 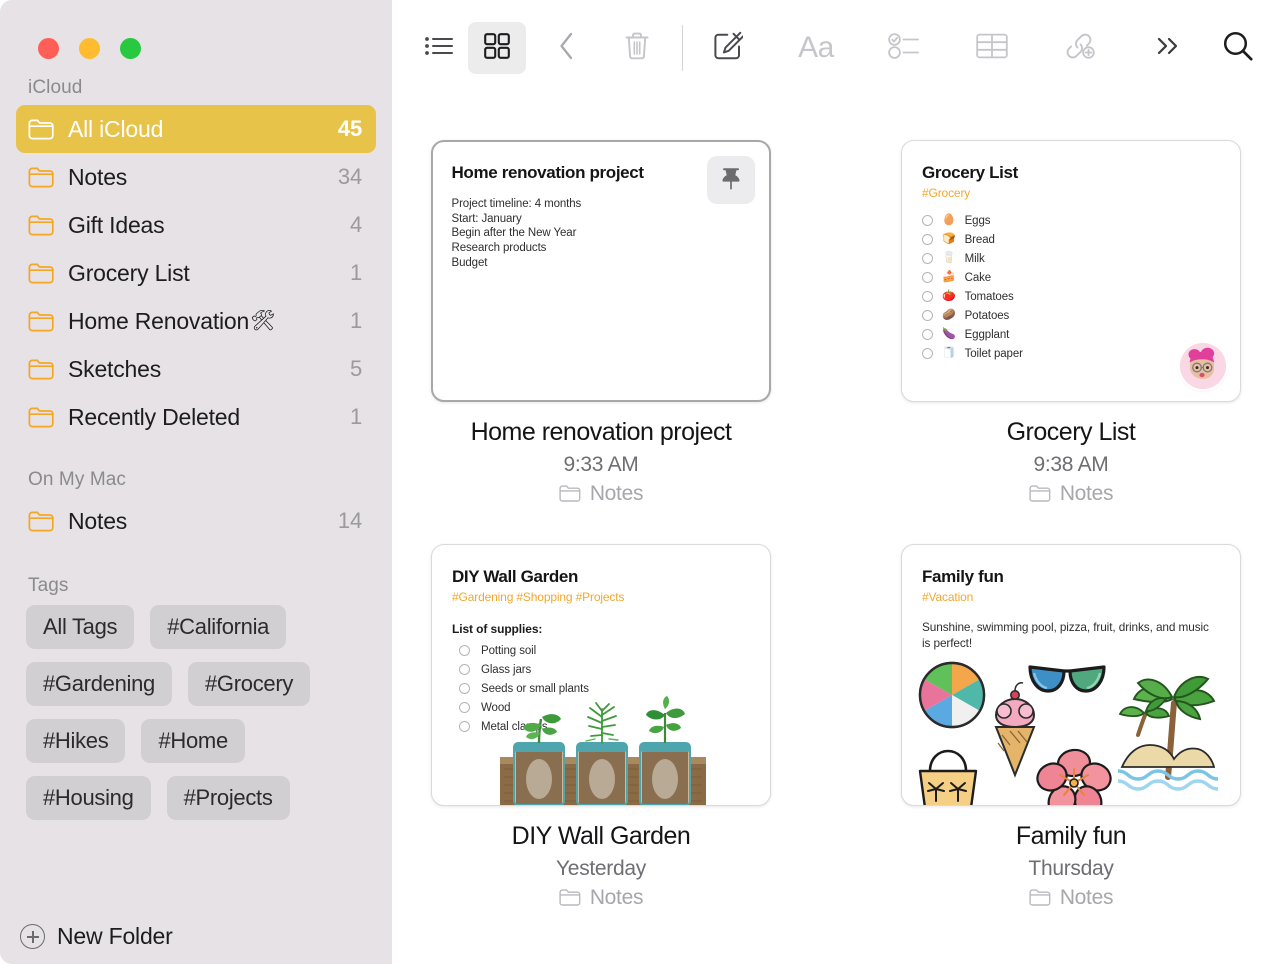 I want to click on search-icon, so click(x=1238, y=48).